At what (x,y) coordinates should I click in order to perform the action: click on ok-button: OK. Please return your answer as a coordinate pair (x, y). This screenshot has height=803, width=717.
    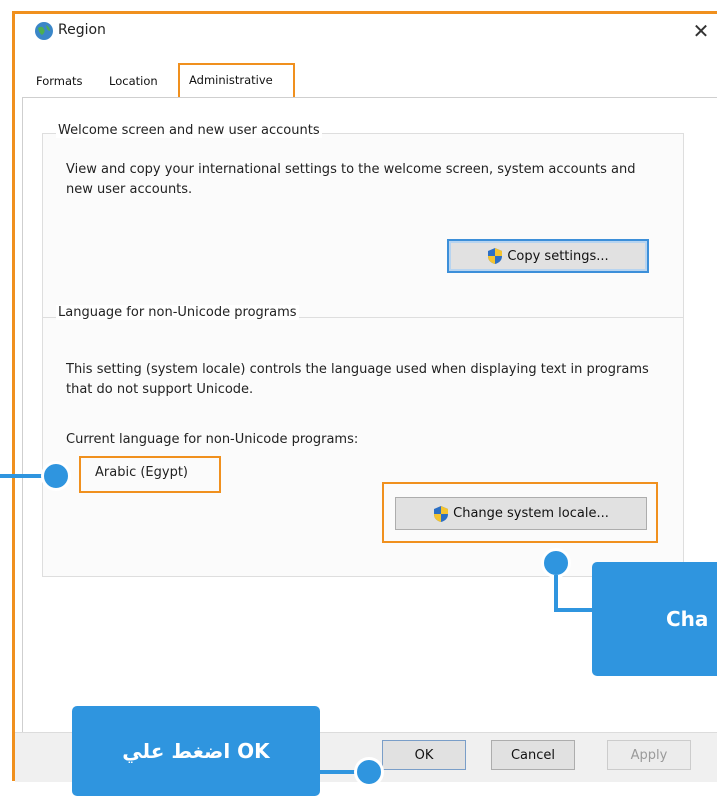
    Looking at the image, I should click on (424, 755).